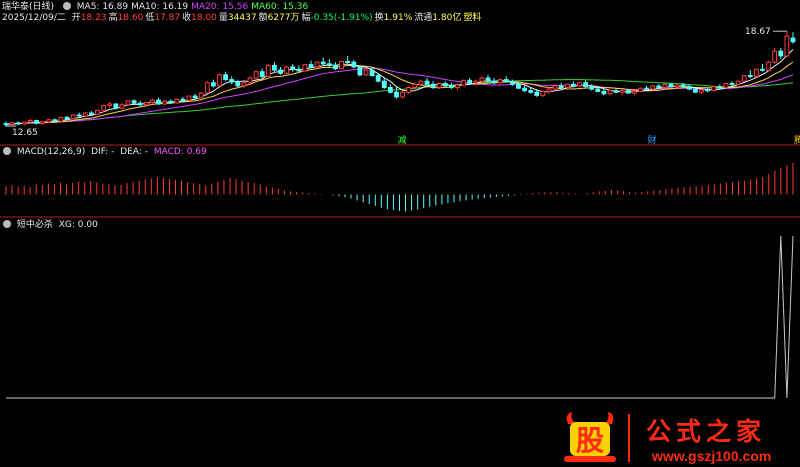 The width and height of the screenshot is (800, 467). What do you see at coordinates (336, 18) in the screenshot?
I see `quote-item: 幅-0.35(-1.91%)` at bounding box center [336, 18].